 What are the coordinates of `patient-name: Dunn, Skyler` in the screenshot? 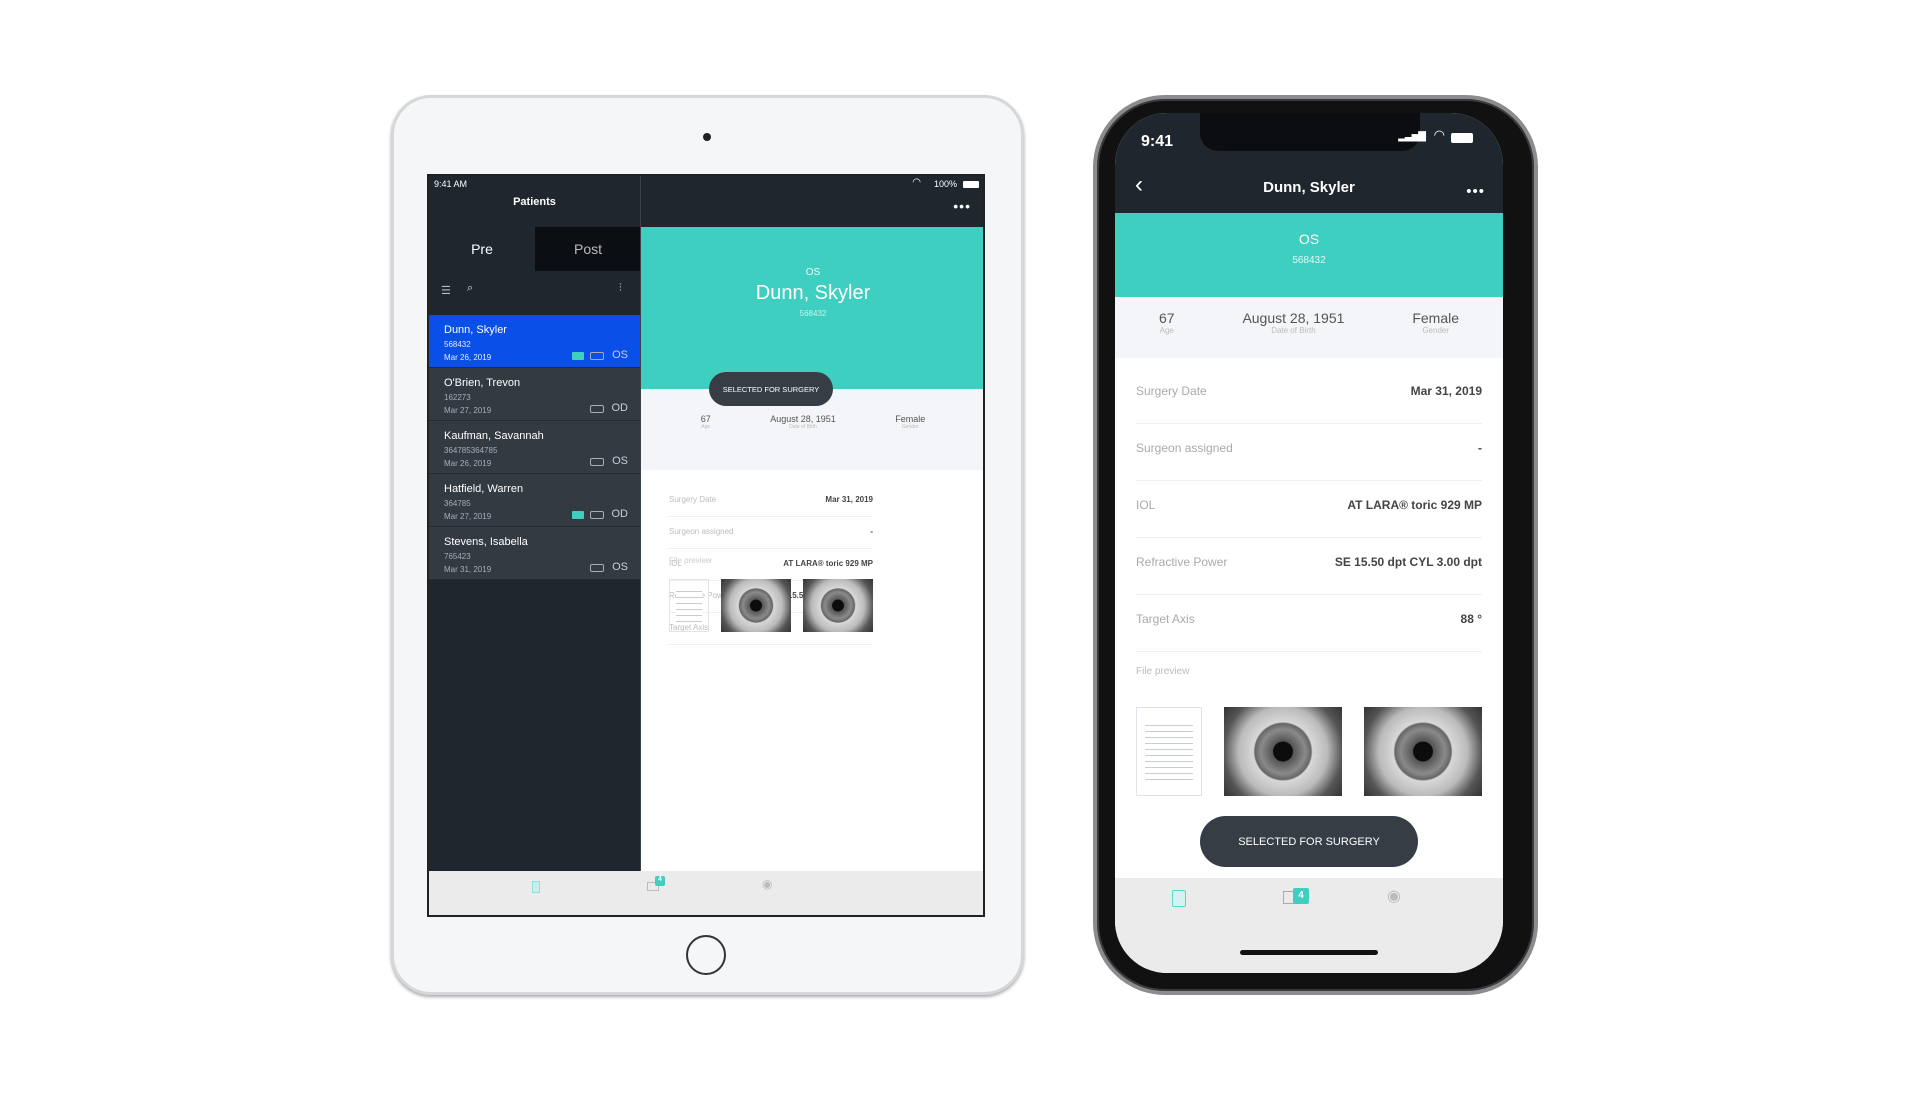 It's located at (475, 330).